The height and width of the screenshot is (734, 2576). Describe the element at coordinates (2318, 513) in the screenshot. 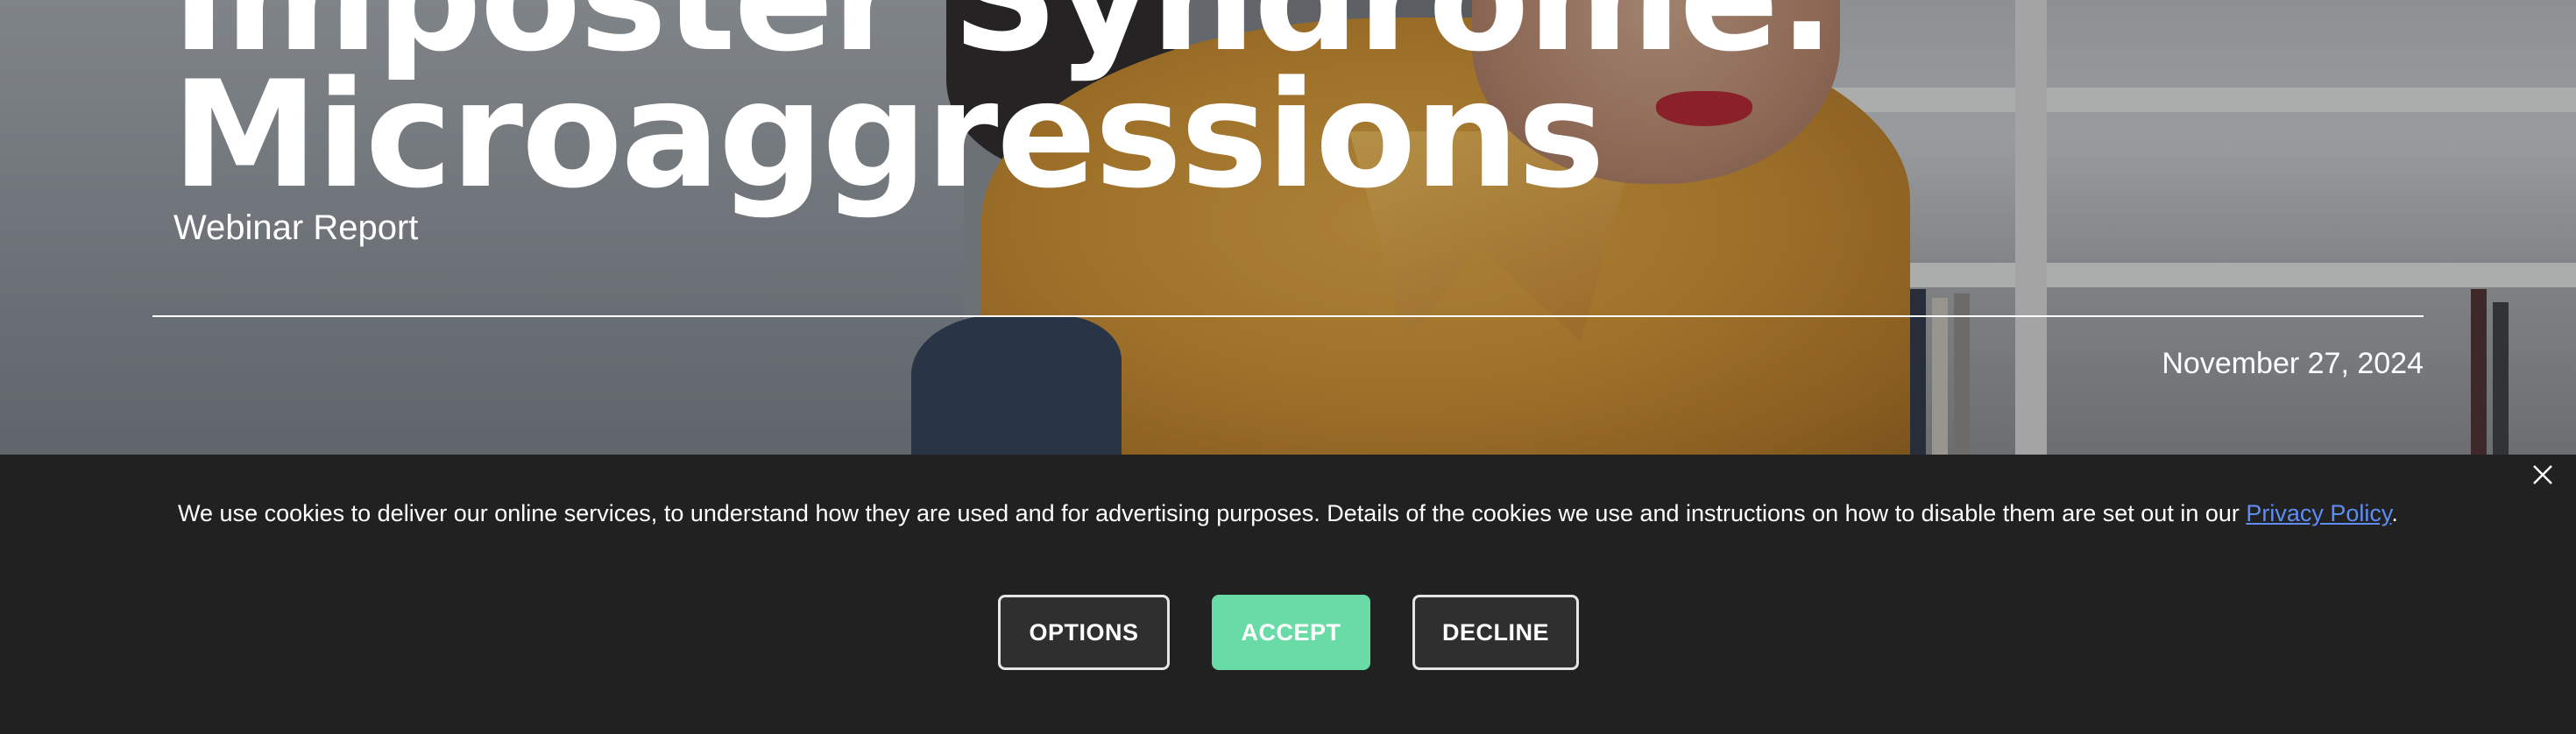

I see `privacy-policy-link: Privacy Policy` at that location.